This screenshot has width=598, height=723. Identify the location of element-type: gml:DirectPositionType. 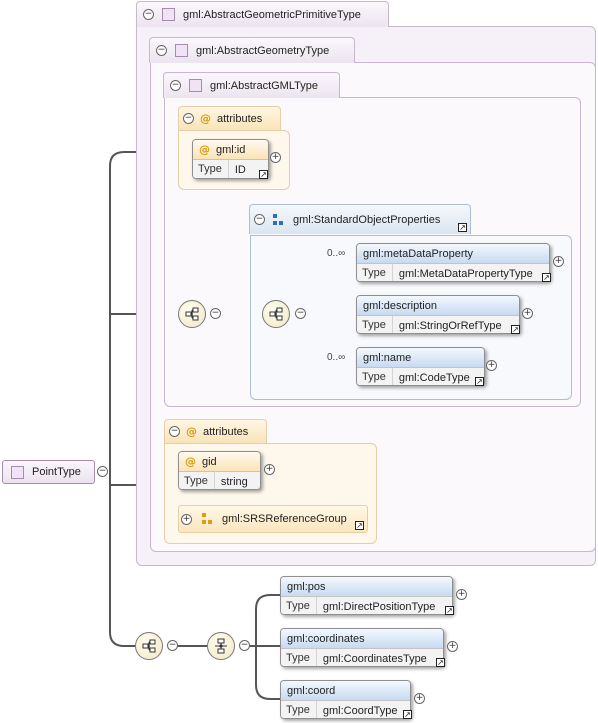
(379, 606).